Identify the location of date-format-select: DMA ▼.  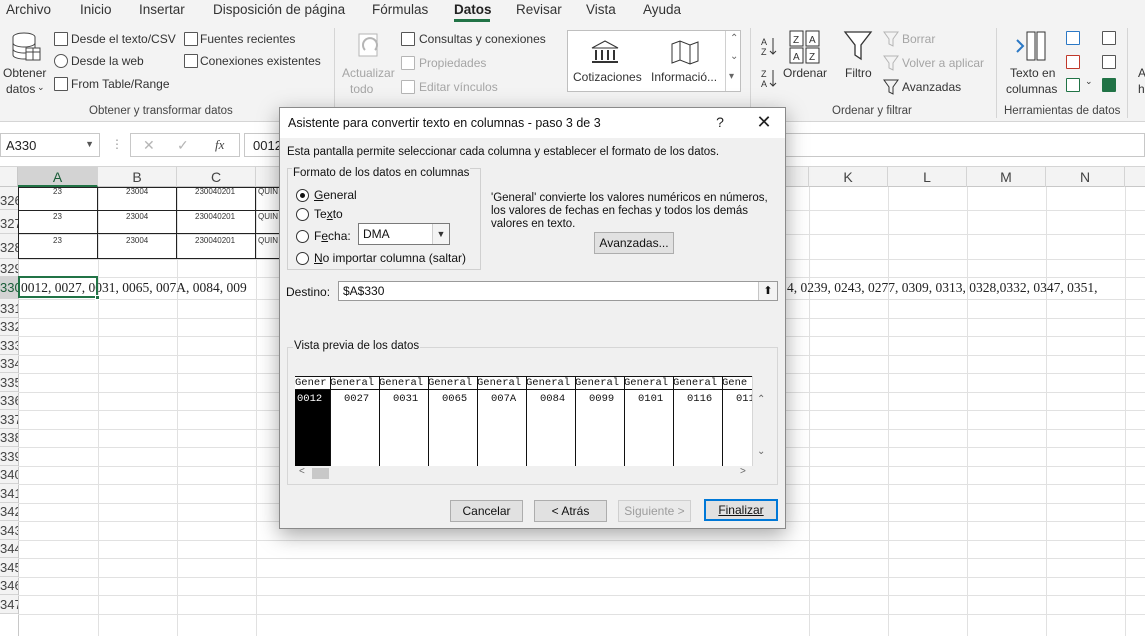
(404, 234).